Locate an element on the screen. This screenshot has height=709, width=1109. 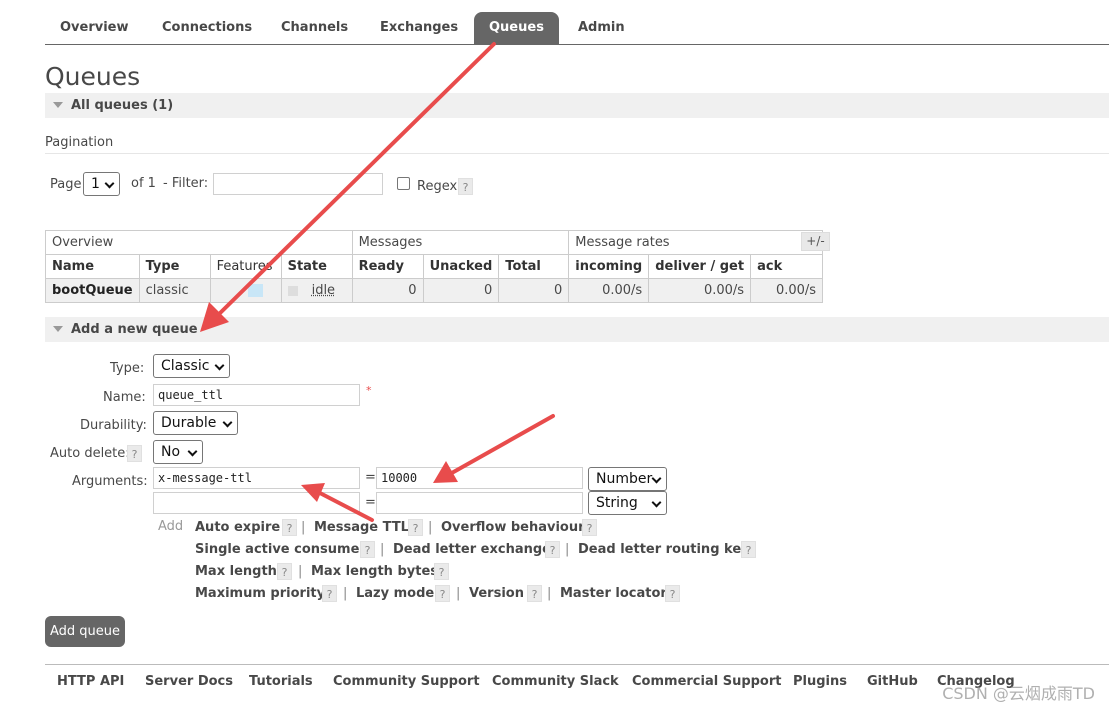
tab-overview: Overview is located at coordinates (94, 28).